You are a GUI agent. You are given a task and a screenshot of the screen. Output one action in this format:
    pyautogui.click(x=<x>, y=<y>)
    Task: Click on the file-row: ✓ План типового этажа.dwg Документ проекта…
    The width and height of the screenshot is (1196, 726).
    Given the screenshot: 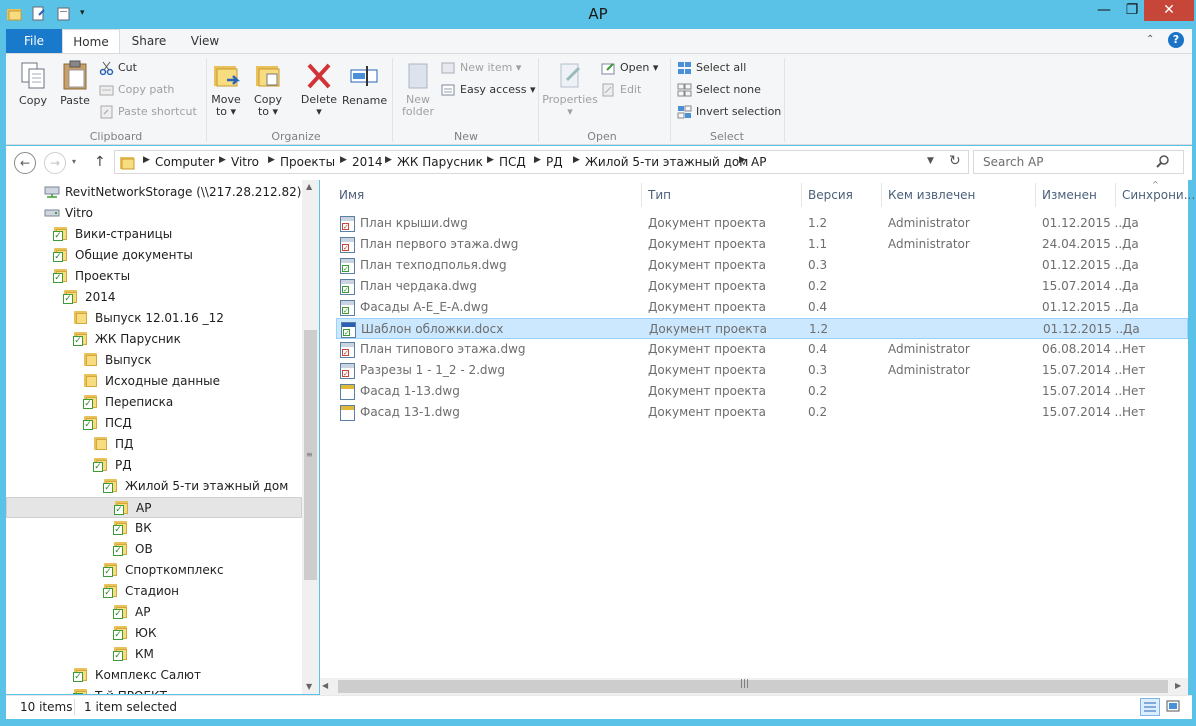 What is the action you would take?
    pyautogui.click(x=762, y=349)
    